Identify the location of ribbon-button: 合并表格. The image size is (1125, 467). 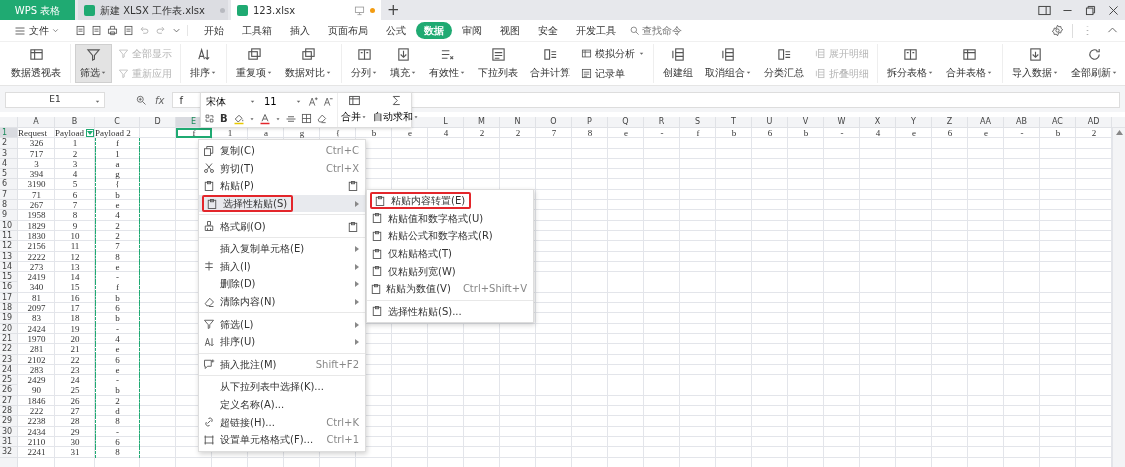
(969, 63).